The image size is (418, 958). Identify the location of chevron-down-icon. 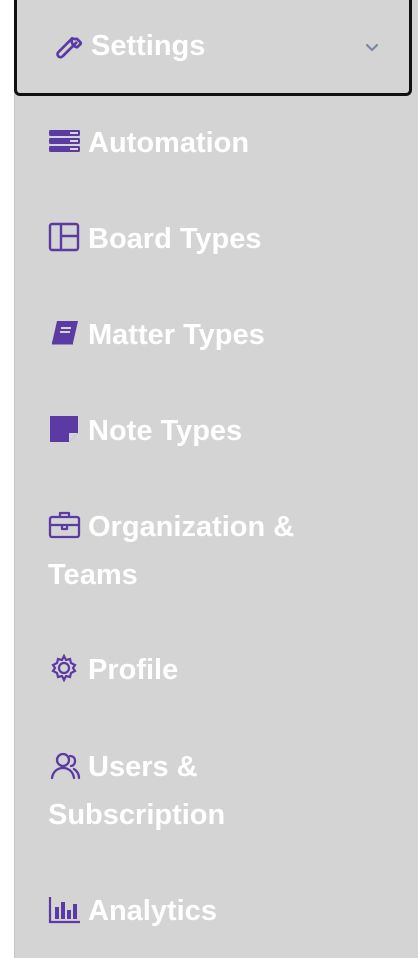
(372, 47).